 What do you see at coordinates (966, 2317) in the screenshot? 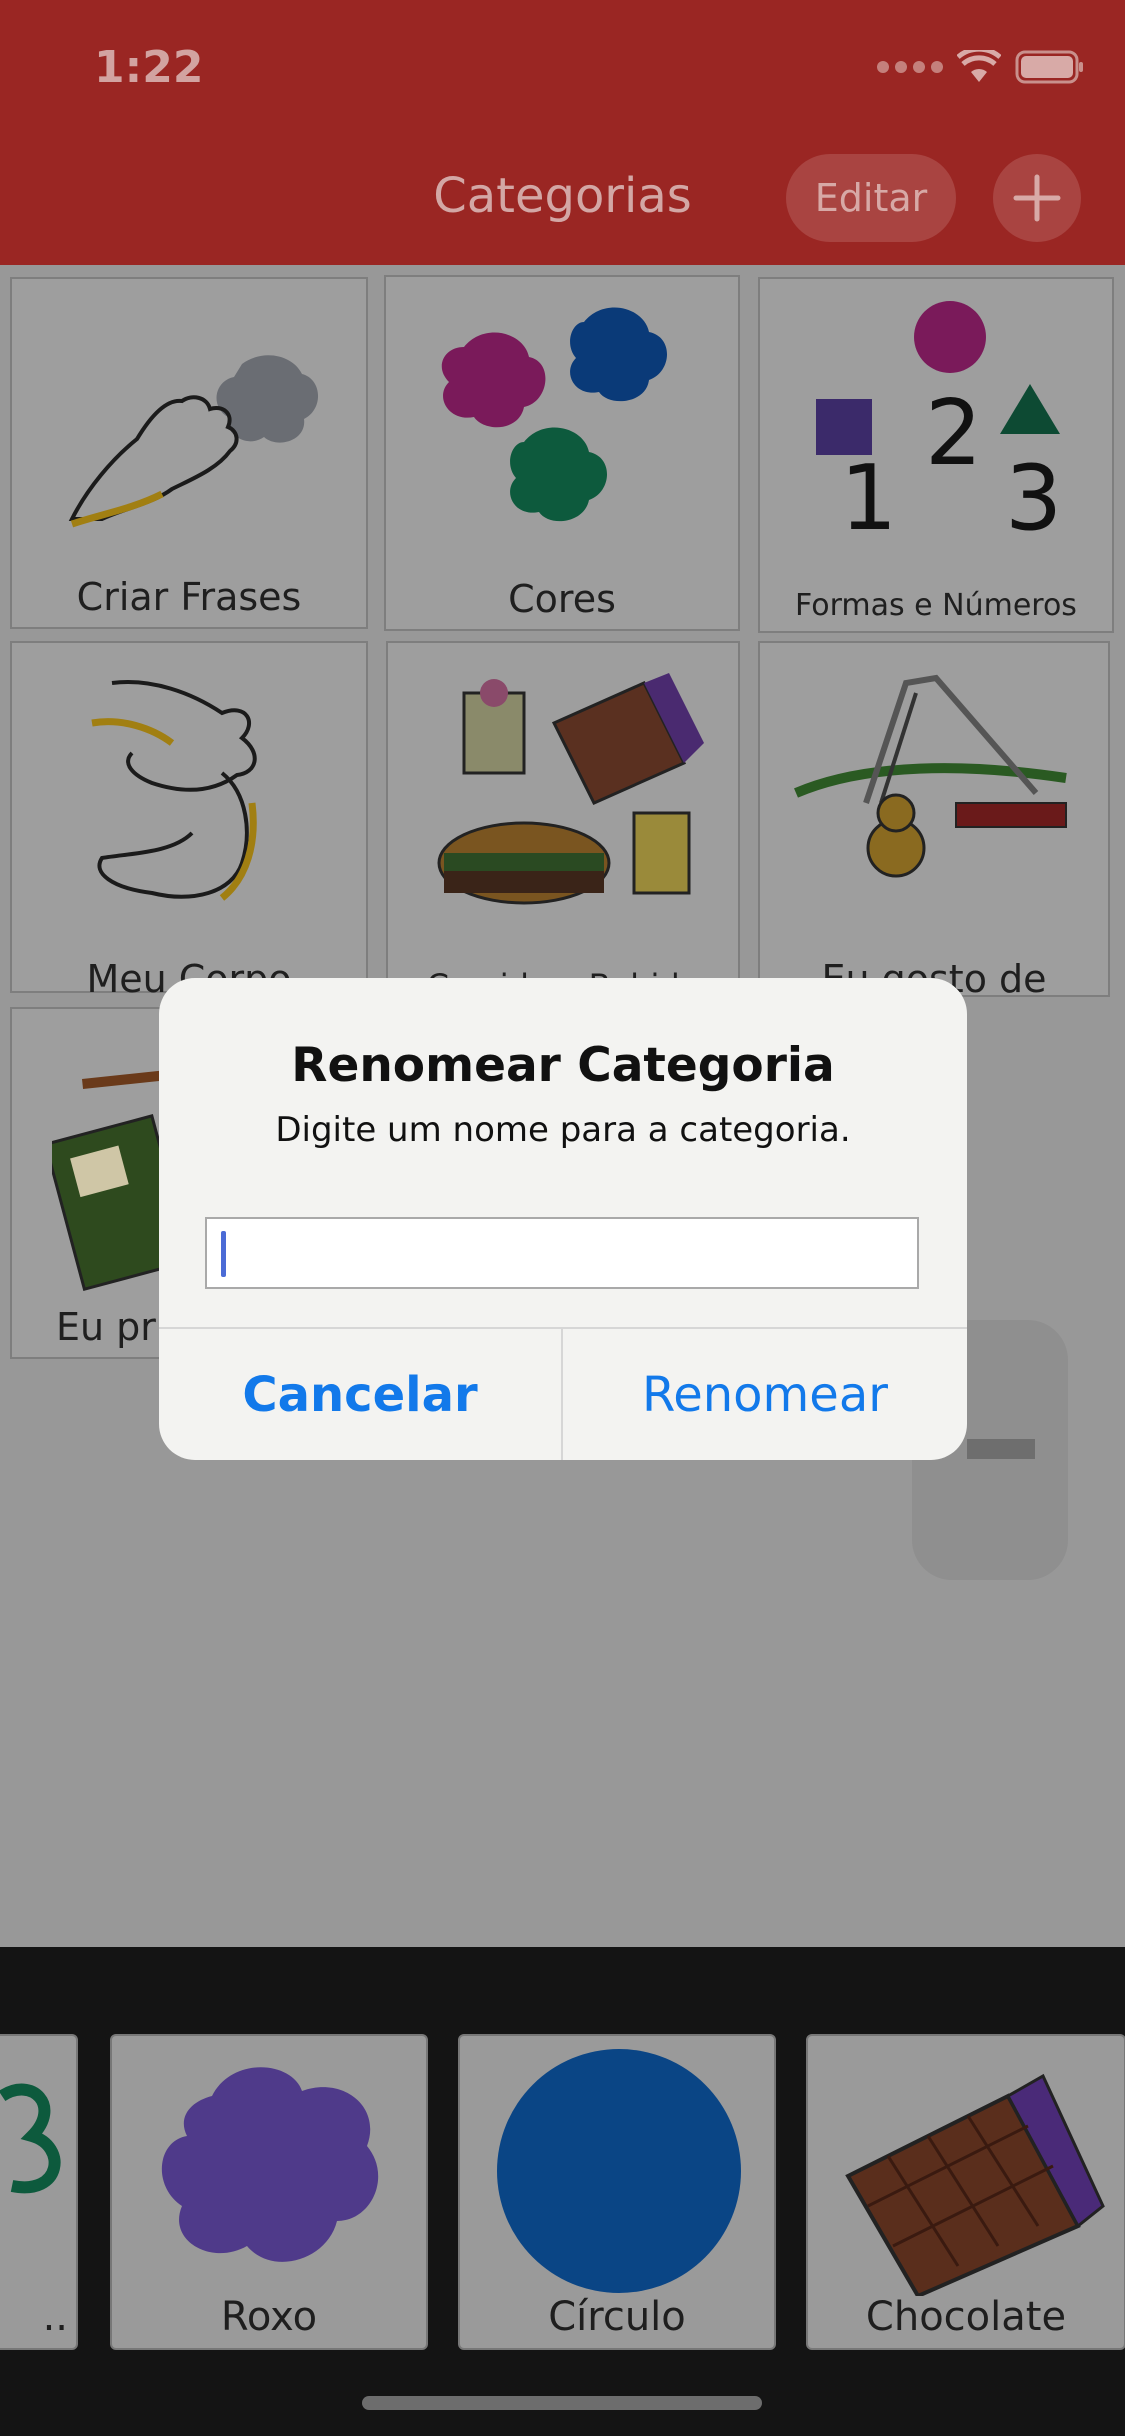
I see `strip-item-label: Chocolate` at bounding box center [966, 2317].